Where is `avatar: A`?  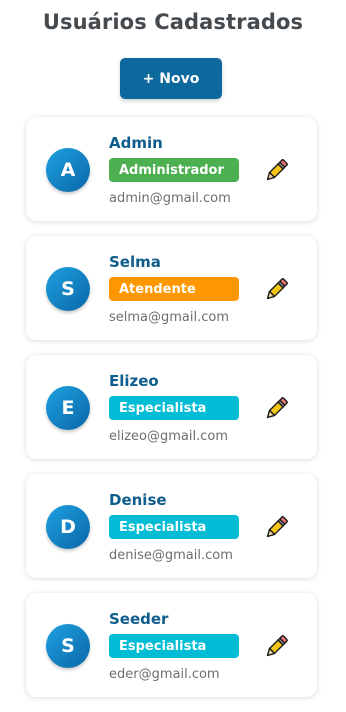 avatar: A is located at coordinates (68, 170).